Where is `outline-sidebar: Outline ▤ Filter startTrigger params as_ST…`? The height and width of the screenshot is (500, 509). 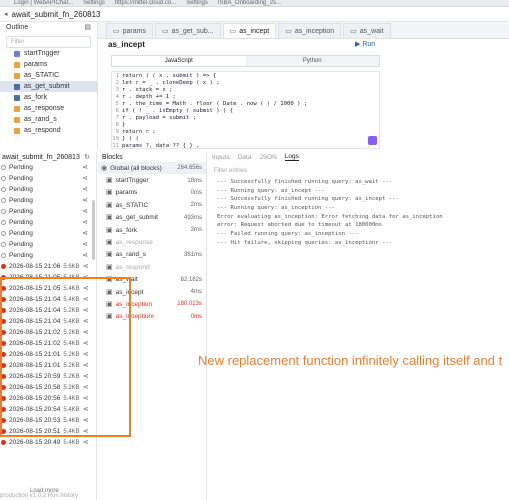
outline-sidebar: Outline ▤ Filter startTrigger params as_ST… is located at coordinates (49, 86).